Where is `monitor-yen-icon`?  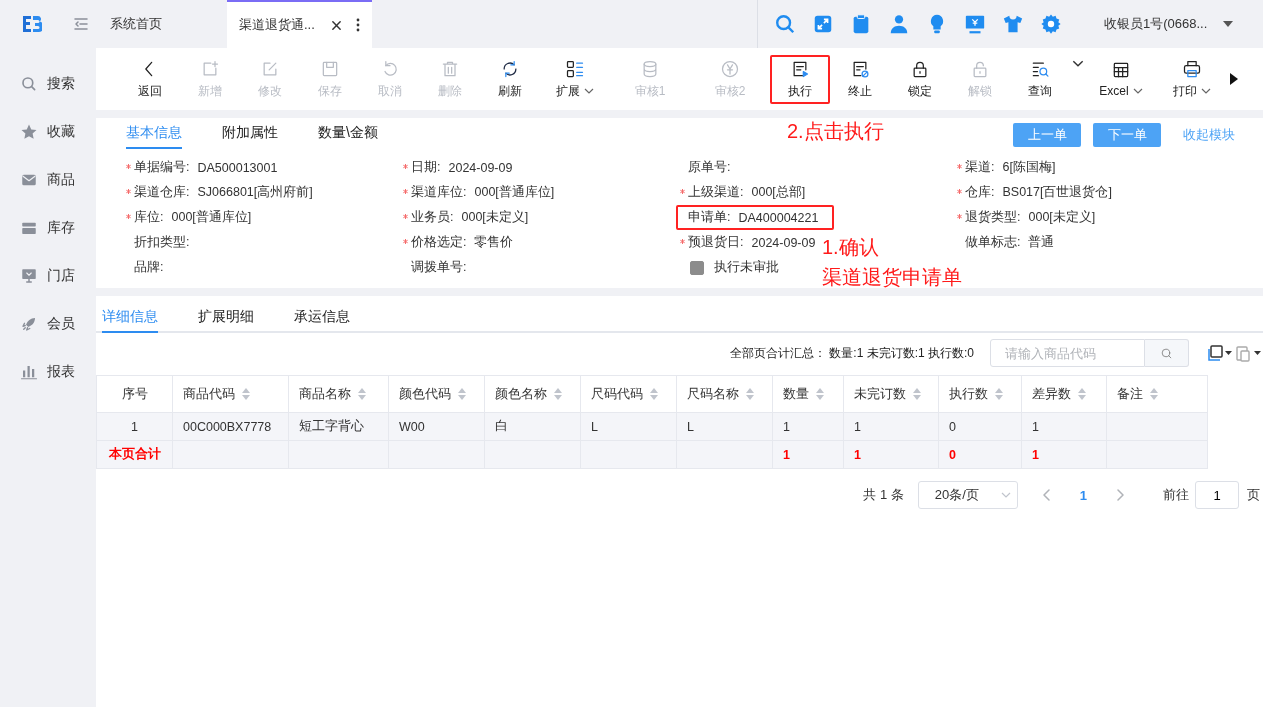 monitor-yen-icon is located at coordinates (975, 24).